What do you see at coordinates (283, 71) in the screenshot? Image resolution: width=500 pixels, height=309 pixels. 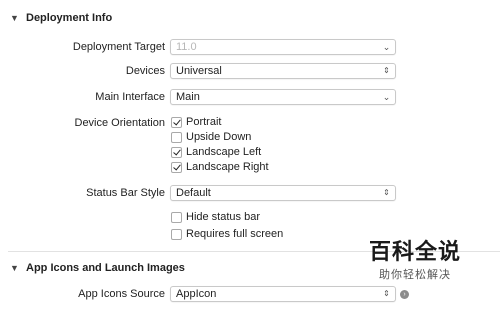 I see `devices-popup: Universal ⇕` at bounding box center [283, 71].